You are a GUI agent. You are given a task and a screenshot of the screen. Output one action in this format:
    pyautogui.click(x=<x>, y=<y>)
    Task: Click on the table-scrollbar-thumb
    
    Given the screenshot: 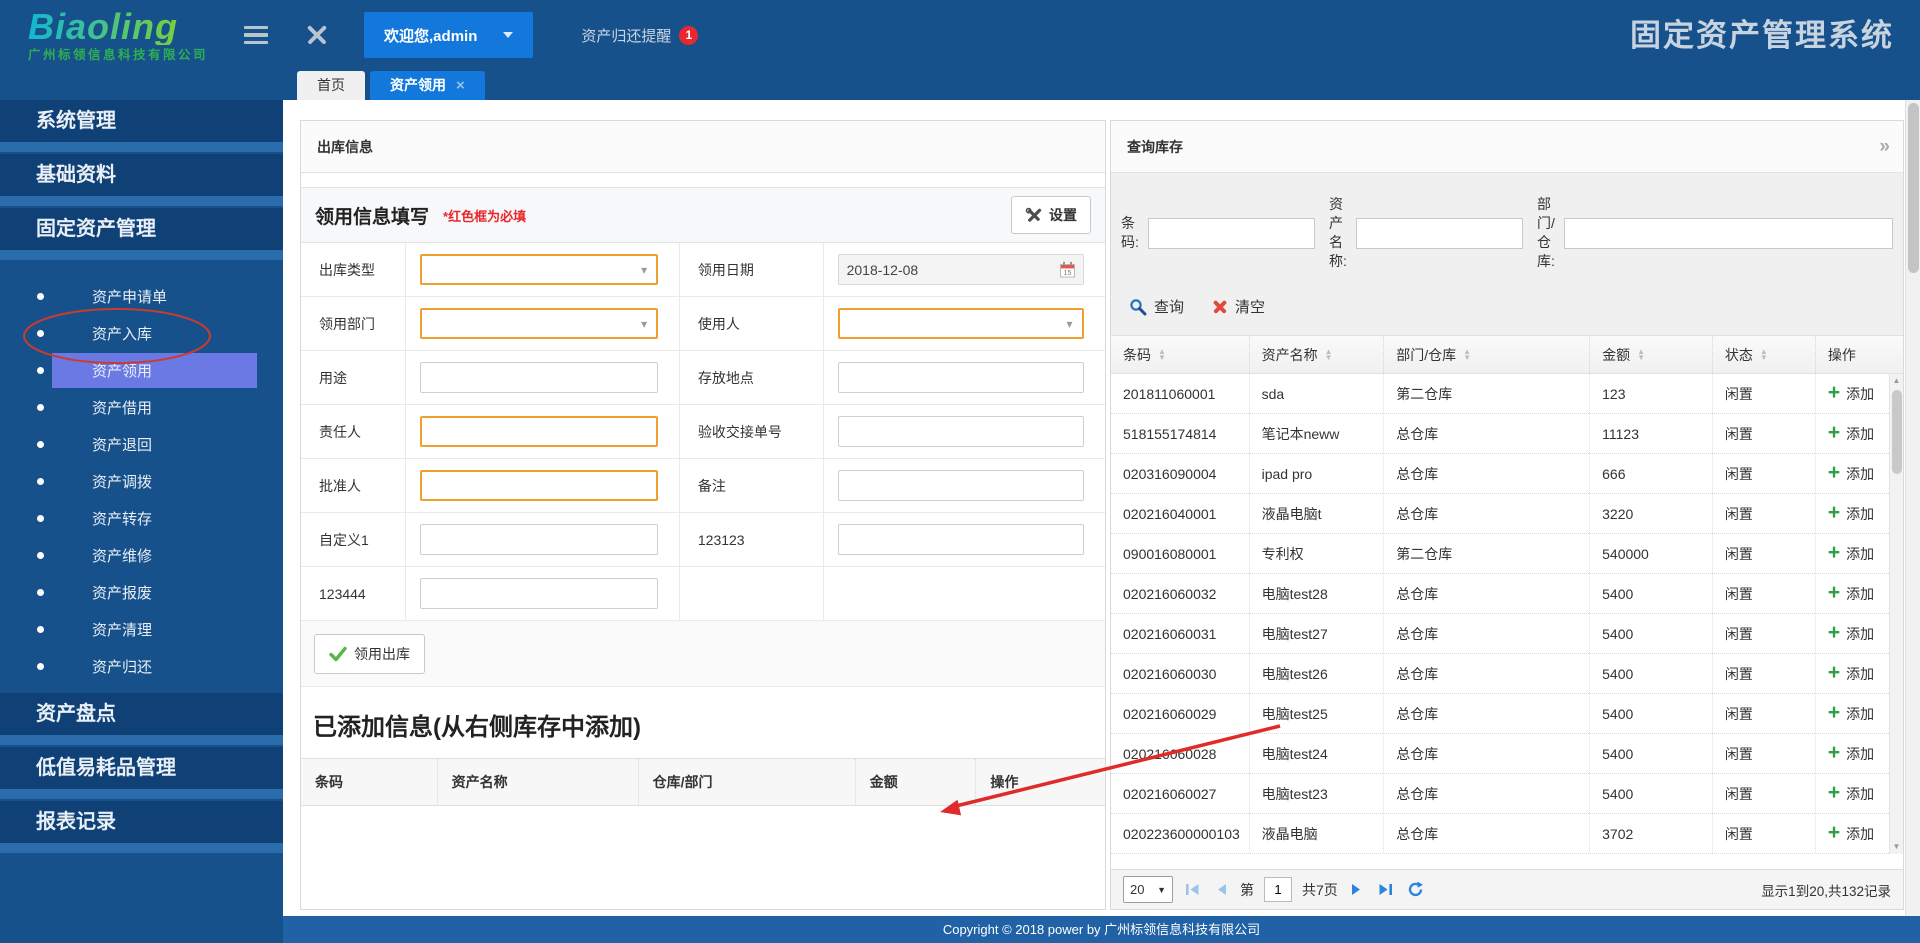 What is the action you would take?
    pyautogui.click(x=1896, y=432)
    